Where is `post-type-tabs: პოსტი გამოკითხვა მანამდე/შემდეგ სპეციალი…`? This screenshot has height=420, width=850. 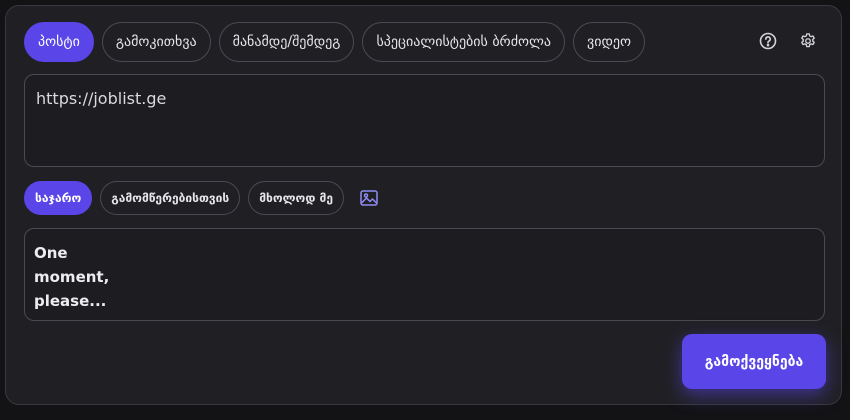 post-type-tabs: პოსტი გამოკითხვა მანამდე/შემდეგ სპეციალი… is located at coordinates (335, 42).